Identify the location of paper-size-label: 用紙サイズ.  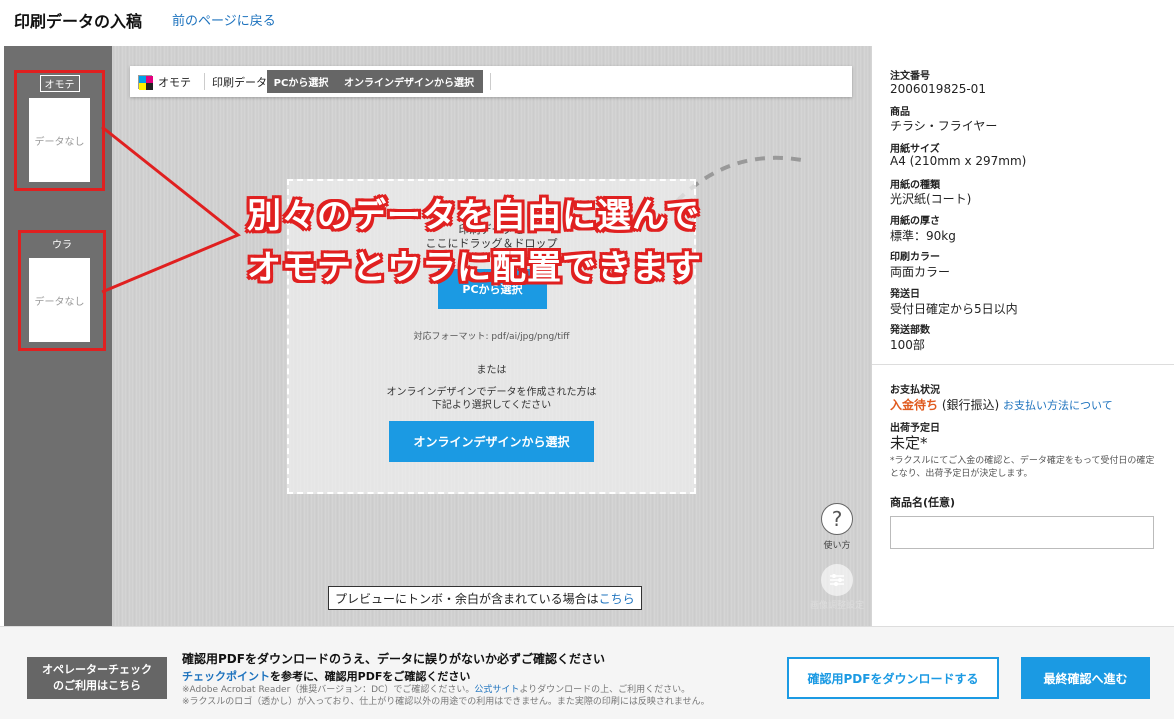
(915, 149).